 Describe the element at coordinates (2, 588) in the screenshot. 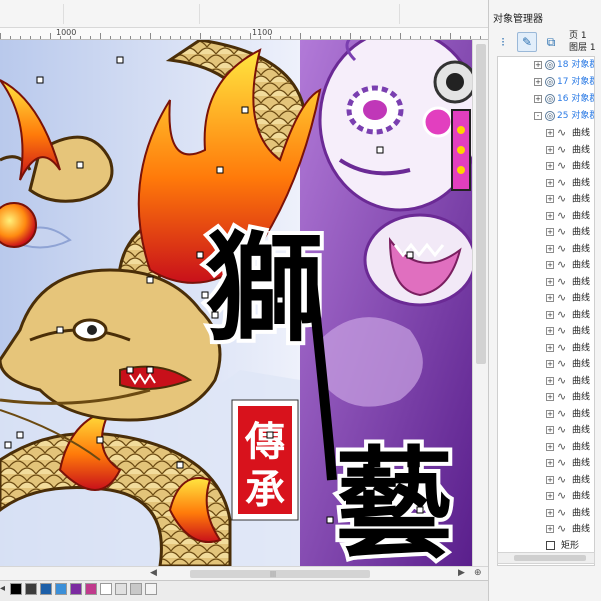

I see `palette-scroll-icon: ◂` at that location.